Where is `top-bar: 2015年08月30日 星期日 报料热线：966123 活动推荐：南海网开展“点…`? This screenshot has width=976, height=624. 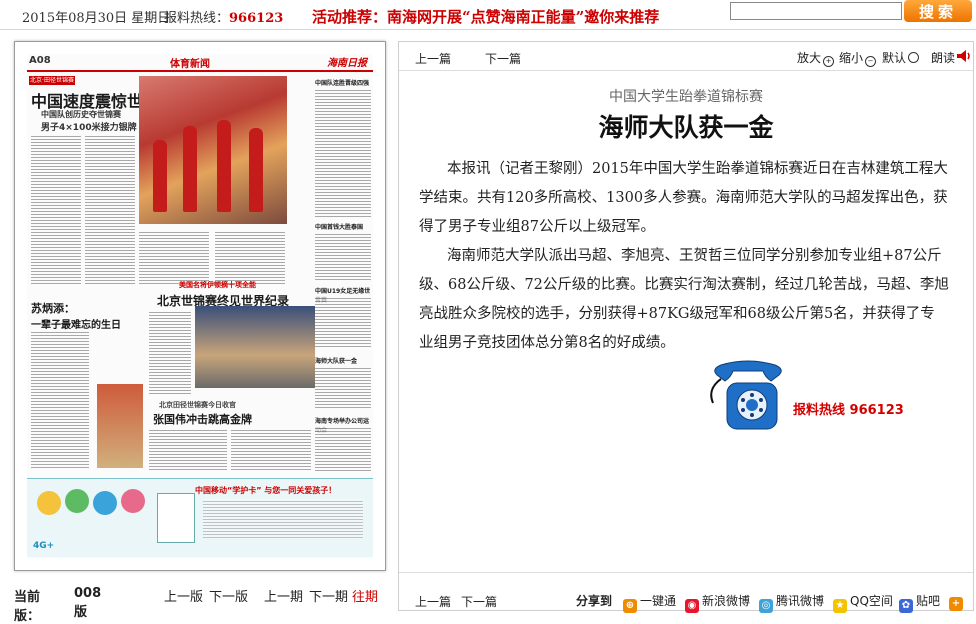
top-bar: 2015年08月30日 星期日 报料热线：966123 活动推荐：南海网开展“点… is located at coordinates (488, 15).